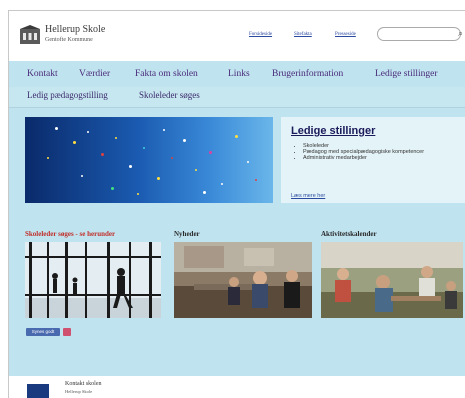 The height and width of the screenshot is (398, 465). What do you see at coordinates (243, 280) in the screenshot?
I see `nyheder-image` at bounding box center [243, 280].